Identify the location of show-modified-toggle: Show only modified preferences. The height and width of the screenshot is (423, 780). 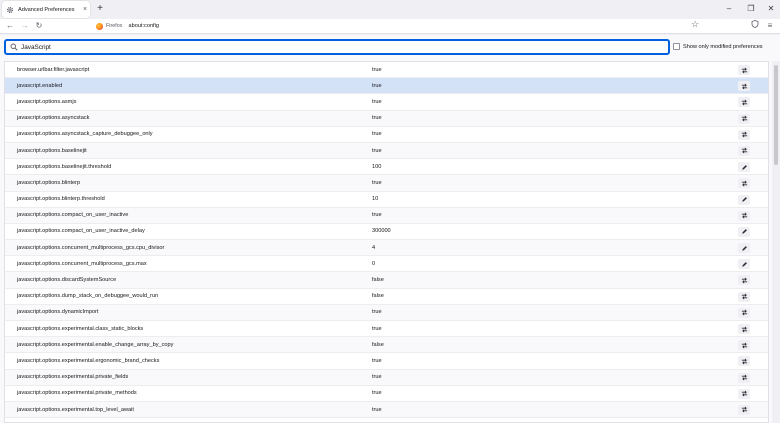
(718, 46).